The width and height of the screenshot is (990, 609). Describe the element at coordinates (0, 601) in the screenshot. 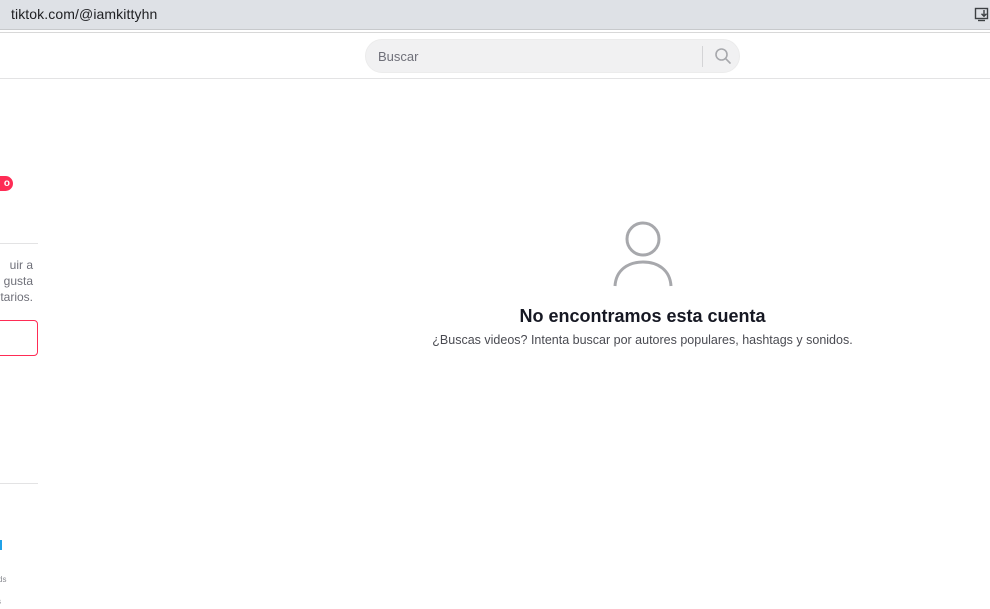

I see `sidebar-footer-link: s` at that location.